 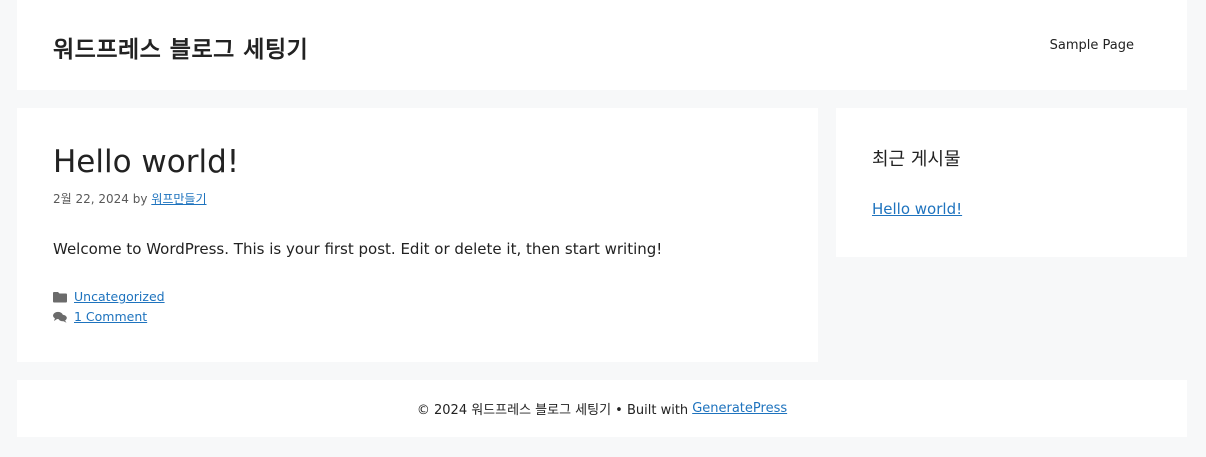 What do you see at coordinates (119, 296) in the screenshot?
I see `category-link: Uncategorized` at bounding box center [119, 296].